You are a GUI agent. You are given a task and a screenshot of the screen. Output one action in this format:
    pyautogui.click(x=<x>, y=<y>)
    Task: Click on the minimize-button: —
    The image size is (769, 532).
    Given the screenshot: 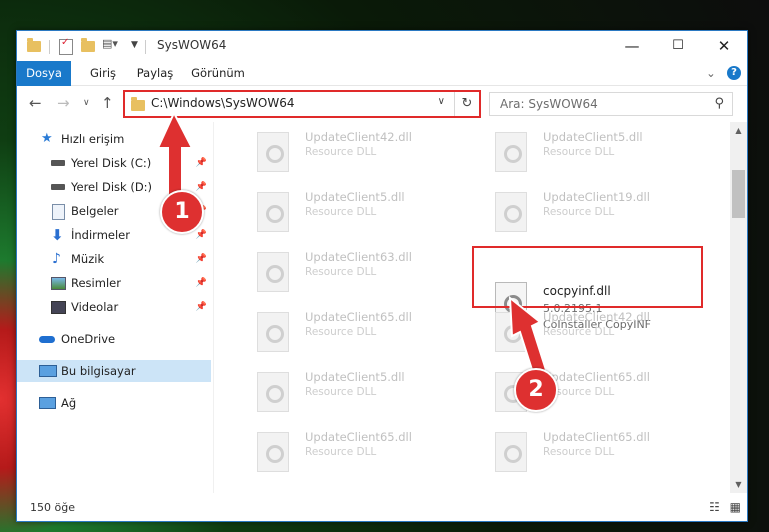 What is the action you would take?
    pyautogui.click(x=632, y=46)
    